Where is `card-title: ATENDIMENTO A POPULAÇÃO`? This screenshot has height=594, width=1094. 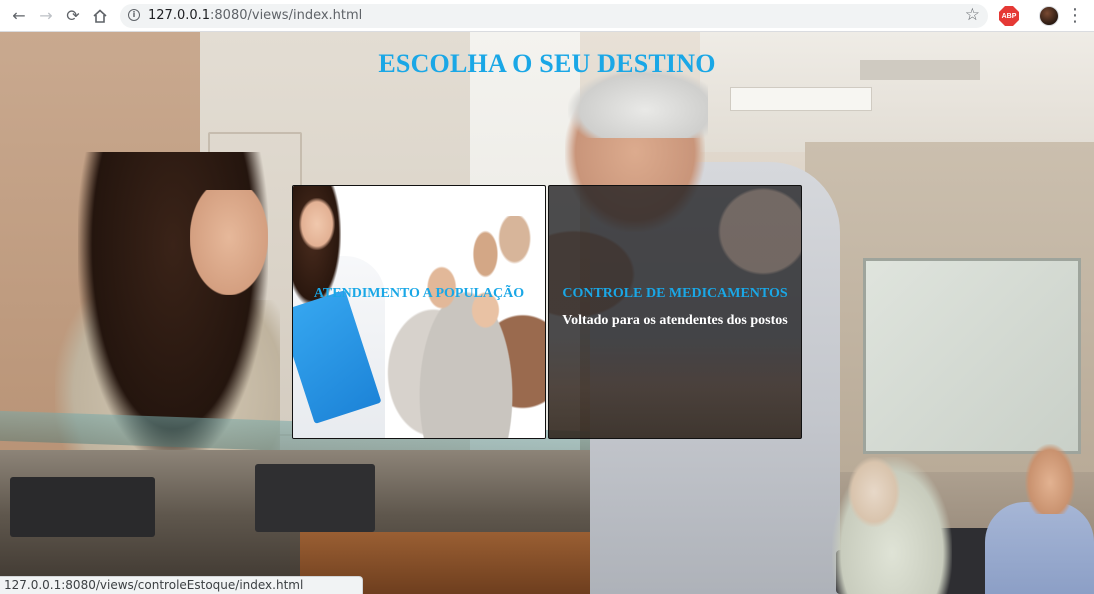
card-title: ATENDIMENTO A POPULAÇÃO is located at coordinates (419, 293).